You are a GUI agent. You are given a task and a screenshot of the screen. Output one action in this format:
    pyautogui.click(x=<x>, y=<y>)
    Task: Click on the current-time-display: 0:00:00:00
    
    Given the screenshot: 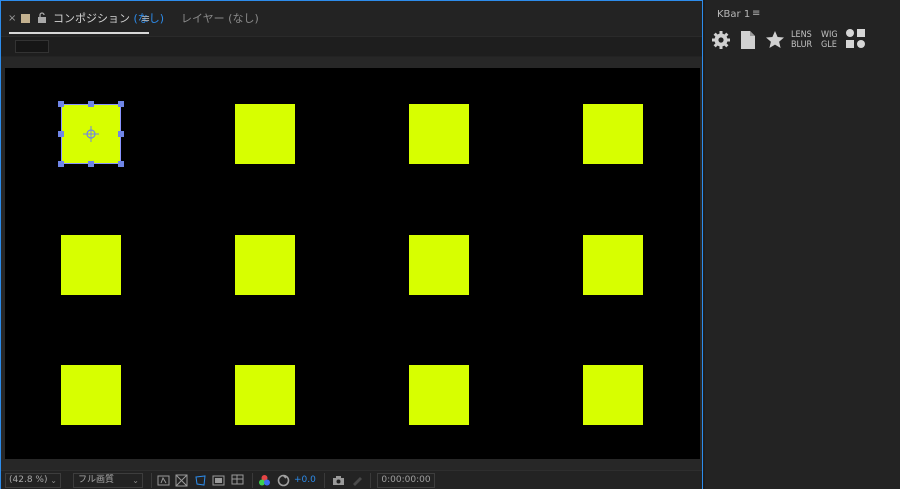 What is the action you would take?
    pyautogui.click(x=406, y=480)
    